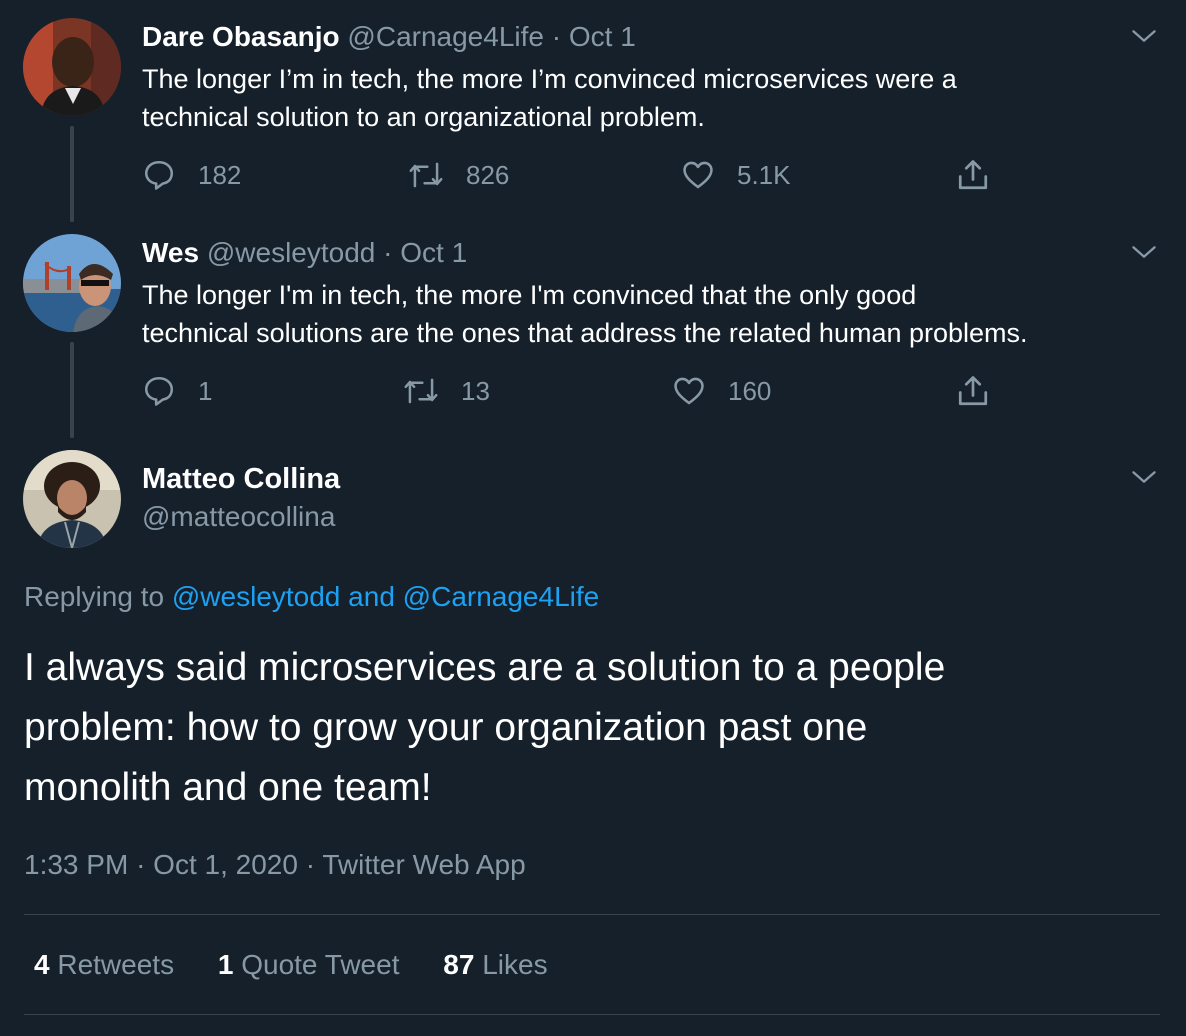 The image size is (1186, 1036). What do you see at coordinates (116, 964) in the screenshot?
I see `retweets-label: Retweets` at bounding box center [116, 964].